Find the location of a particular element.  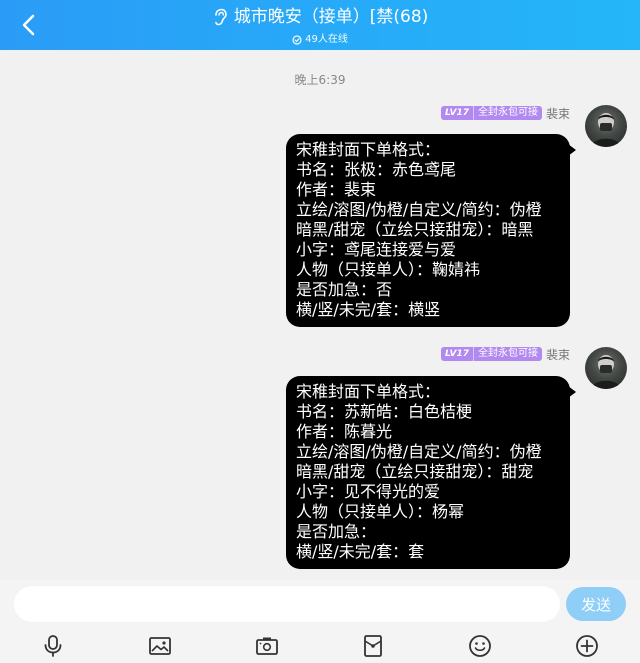

message-line: 暗黑/甜宠（立绘只接甜宠）：暗黑 is located at coordinates (415, 229).